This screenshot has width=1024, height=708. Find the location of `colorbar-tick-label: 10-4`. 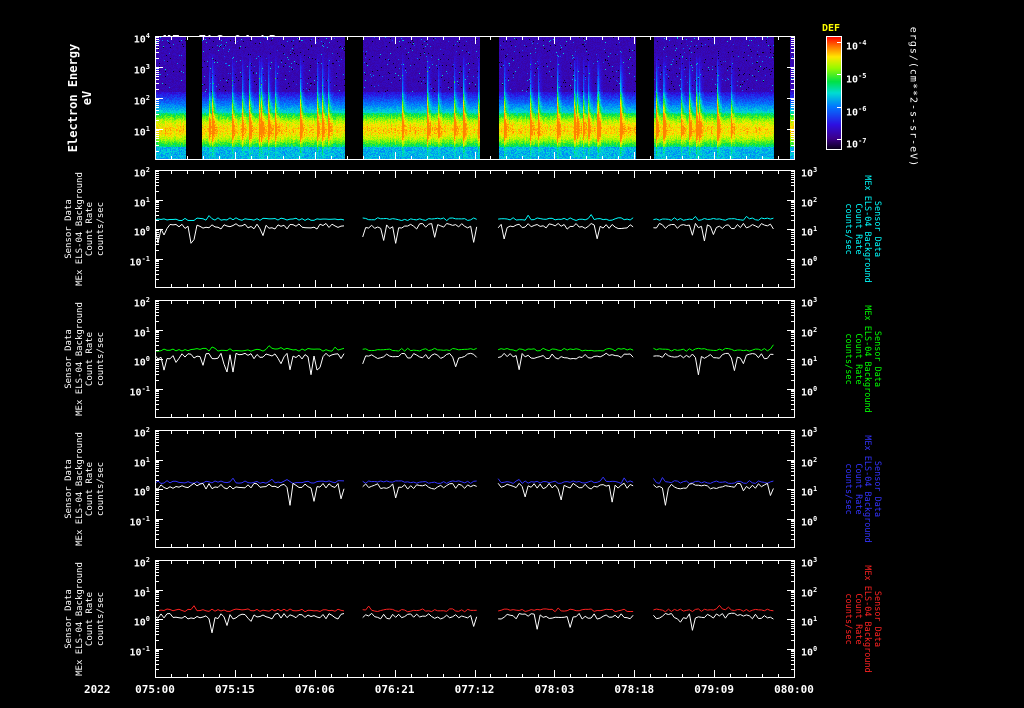

colorbar-tick-label: 10-4 is located at coordinates (856, 45).